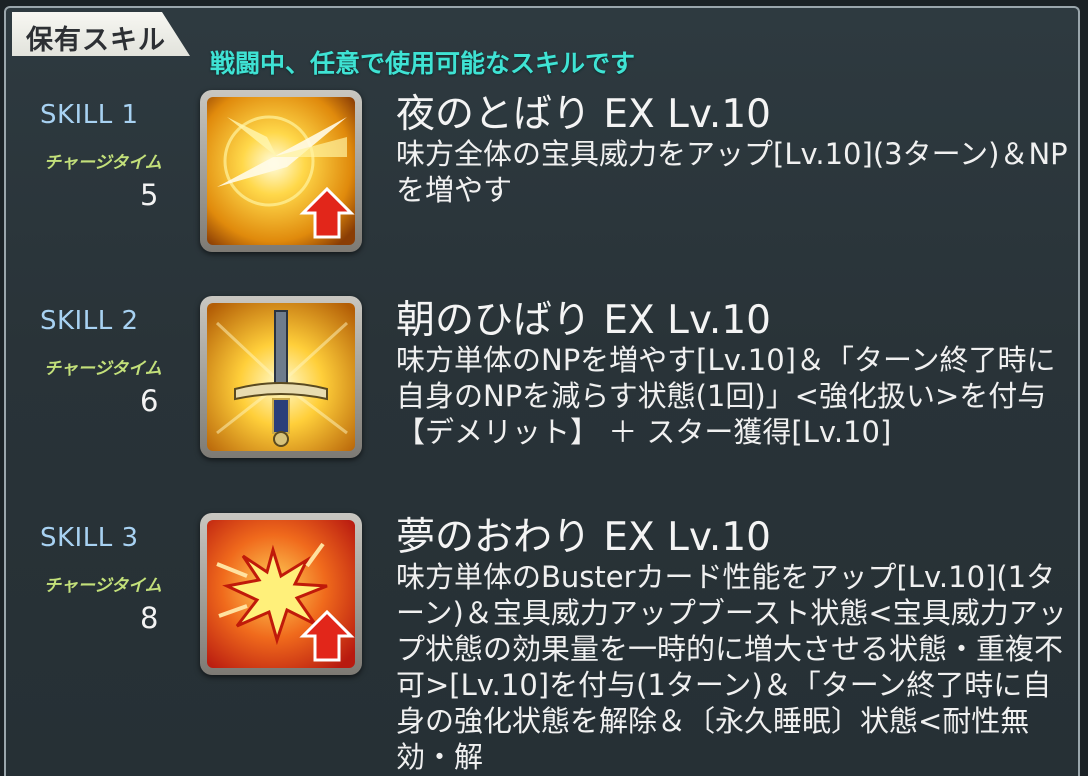  I want to click on sword-icon, so click(281, 377).